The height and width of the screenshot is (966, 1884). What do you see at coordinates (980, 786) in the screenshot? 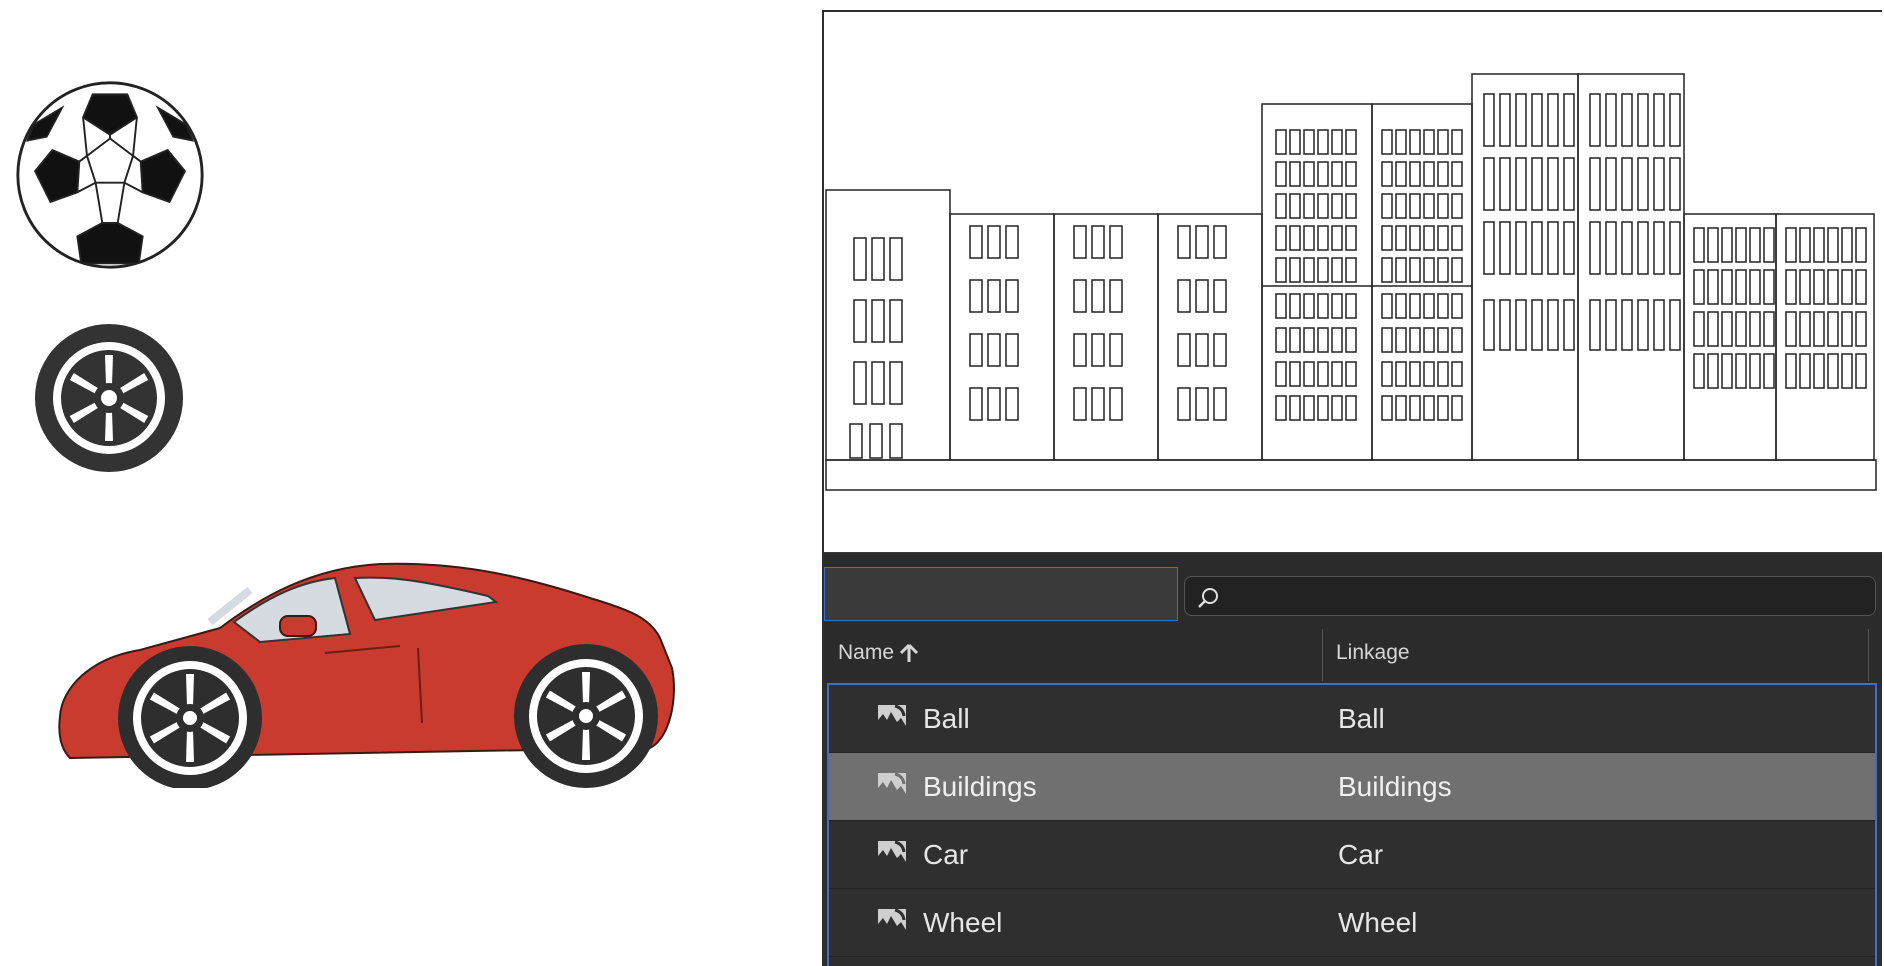
I see `item-name: Buildings` at bounding box center [980, 786].